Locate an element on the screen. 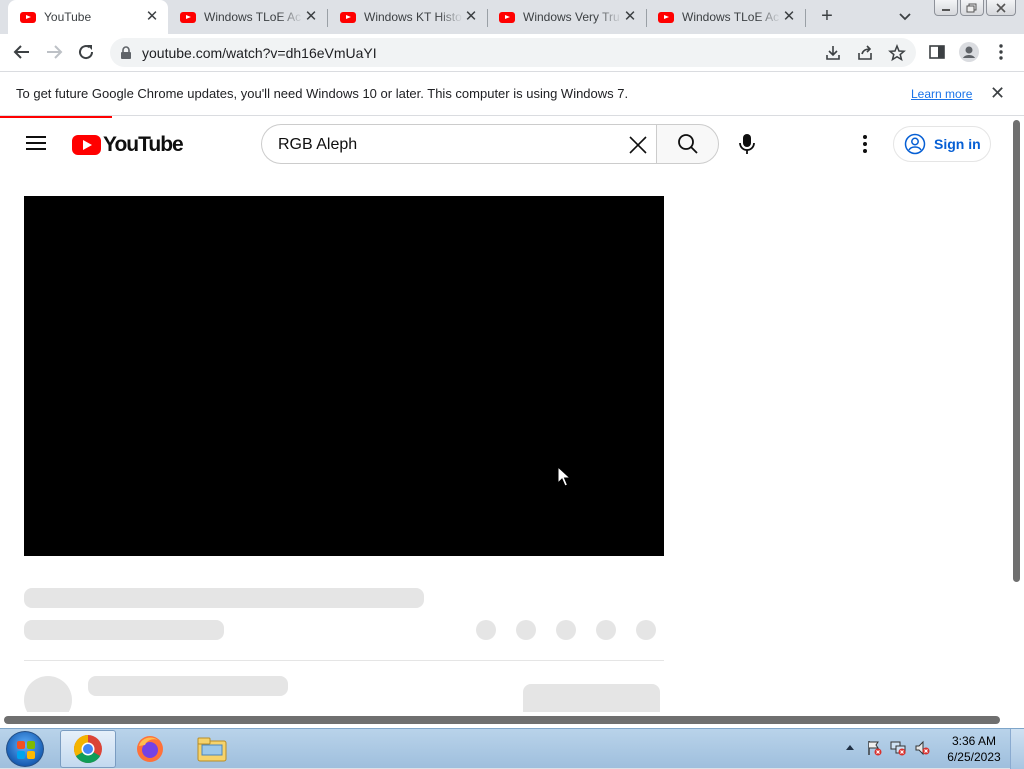 This screenshot has width=1024, height=769. vertical-scrollbar is located at coordinates (1017, 422).